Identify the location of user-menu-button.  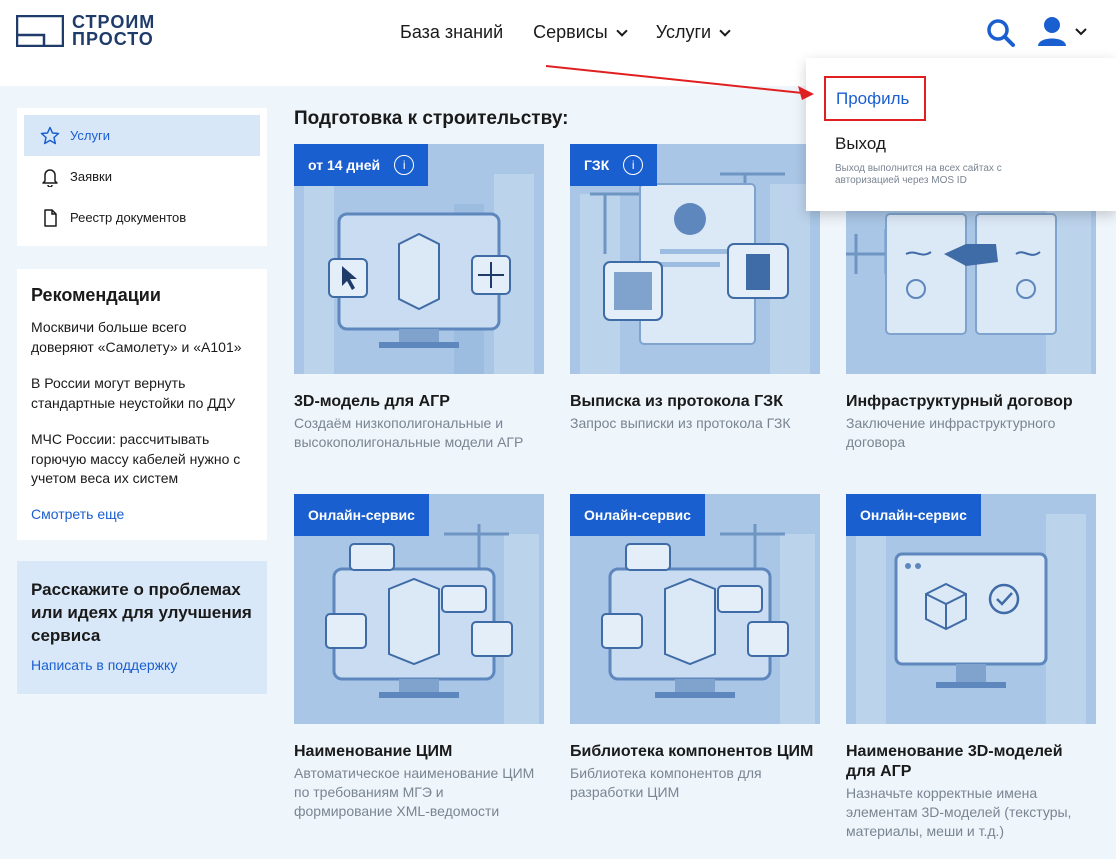
(1062, 33).